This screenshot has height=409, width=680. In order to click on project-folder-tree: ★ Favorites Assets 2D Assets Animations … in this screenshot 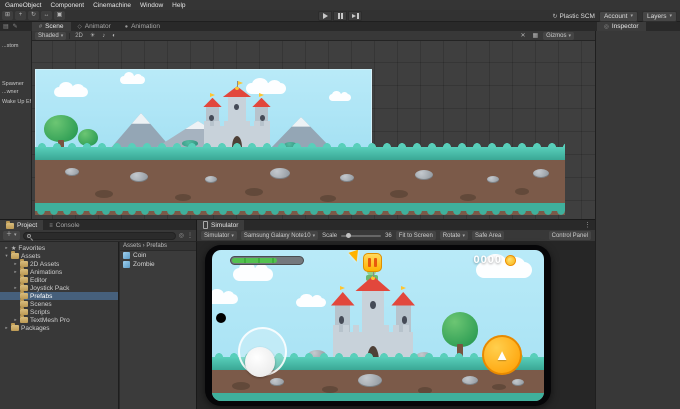, I will do `click(59, 325)`.